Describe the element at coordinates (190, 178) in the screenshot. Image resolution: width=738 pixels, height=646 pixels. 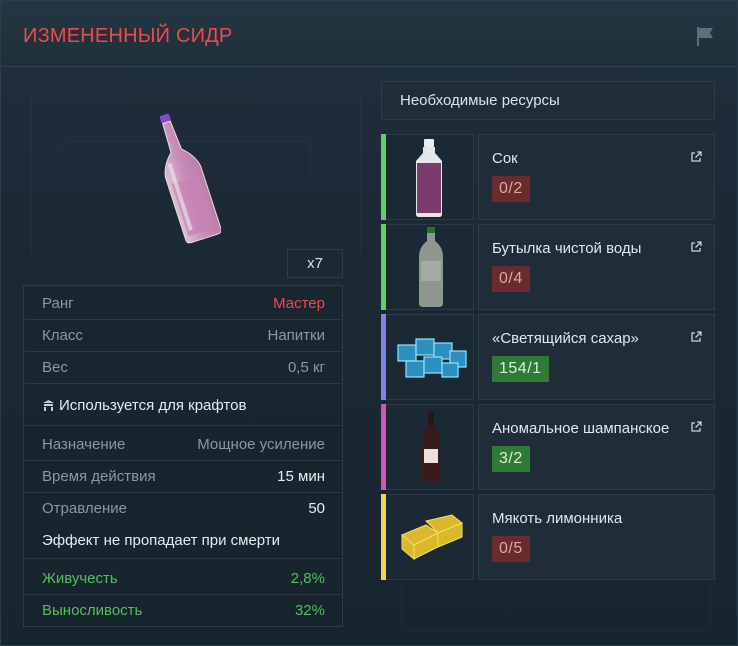
I see `item-bottle-image` at that location.